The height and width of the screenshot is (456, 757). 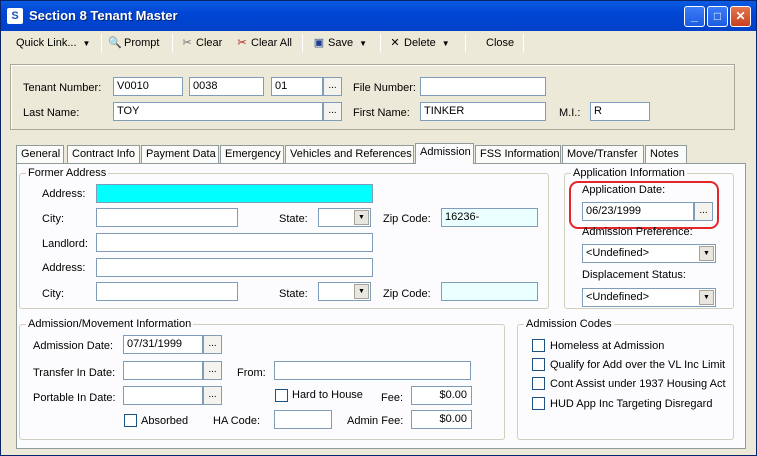 What do you see at coordinates (163, 370) in the screenshot?
I see `transfer-in-date-field` at bounding box center [163, 370].